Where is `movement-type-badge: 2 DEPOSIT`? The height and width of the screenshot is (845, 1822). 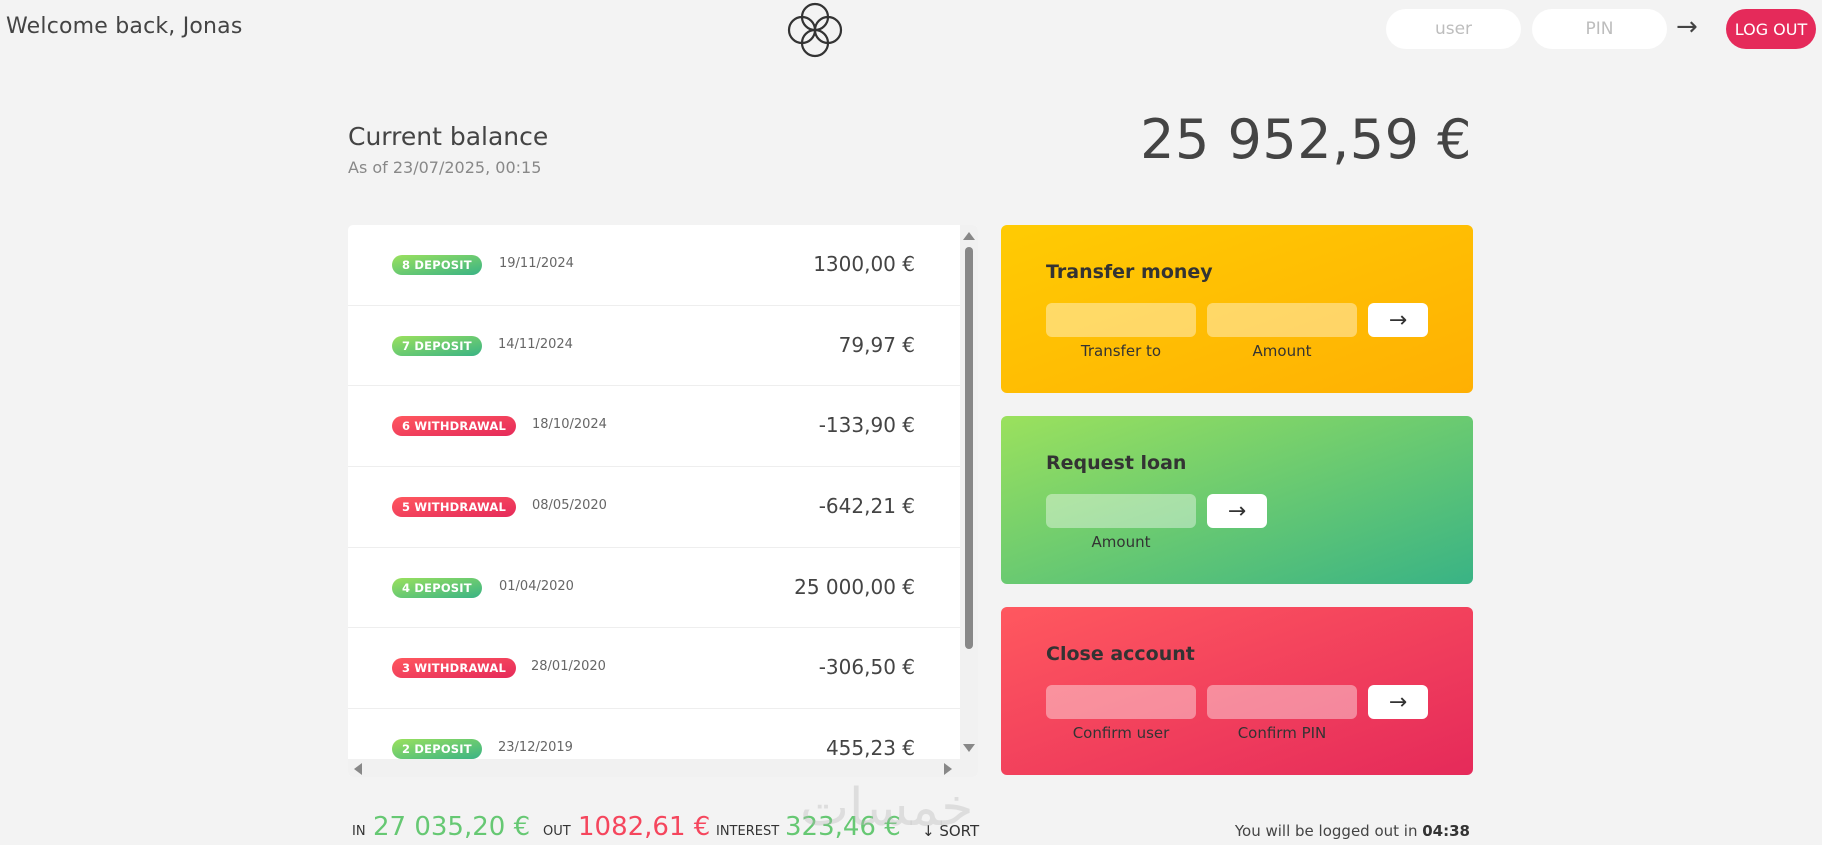
movement-type-badge: 2 DEPOSIT is located at coordinates (437, 749).